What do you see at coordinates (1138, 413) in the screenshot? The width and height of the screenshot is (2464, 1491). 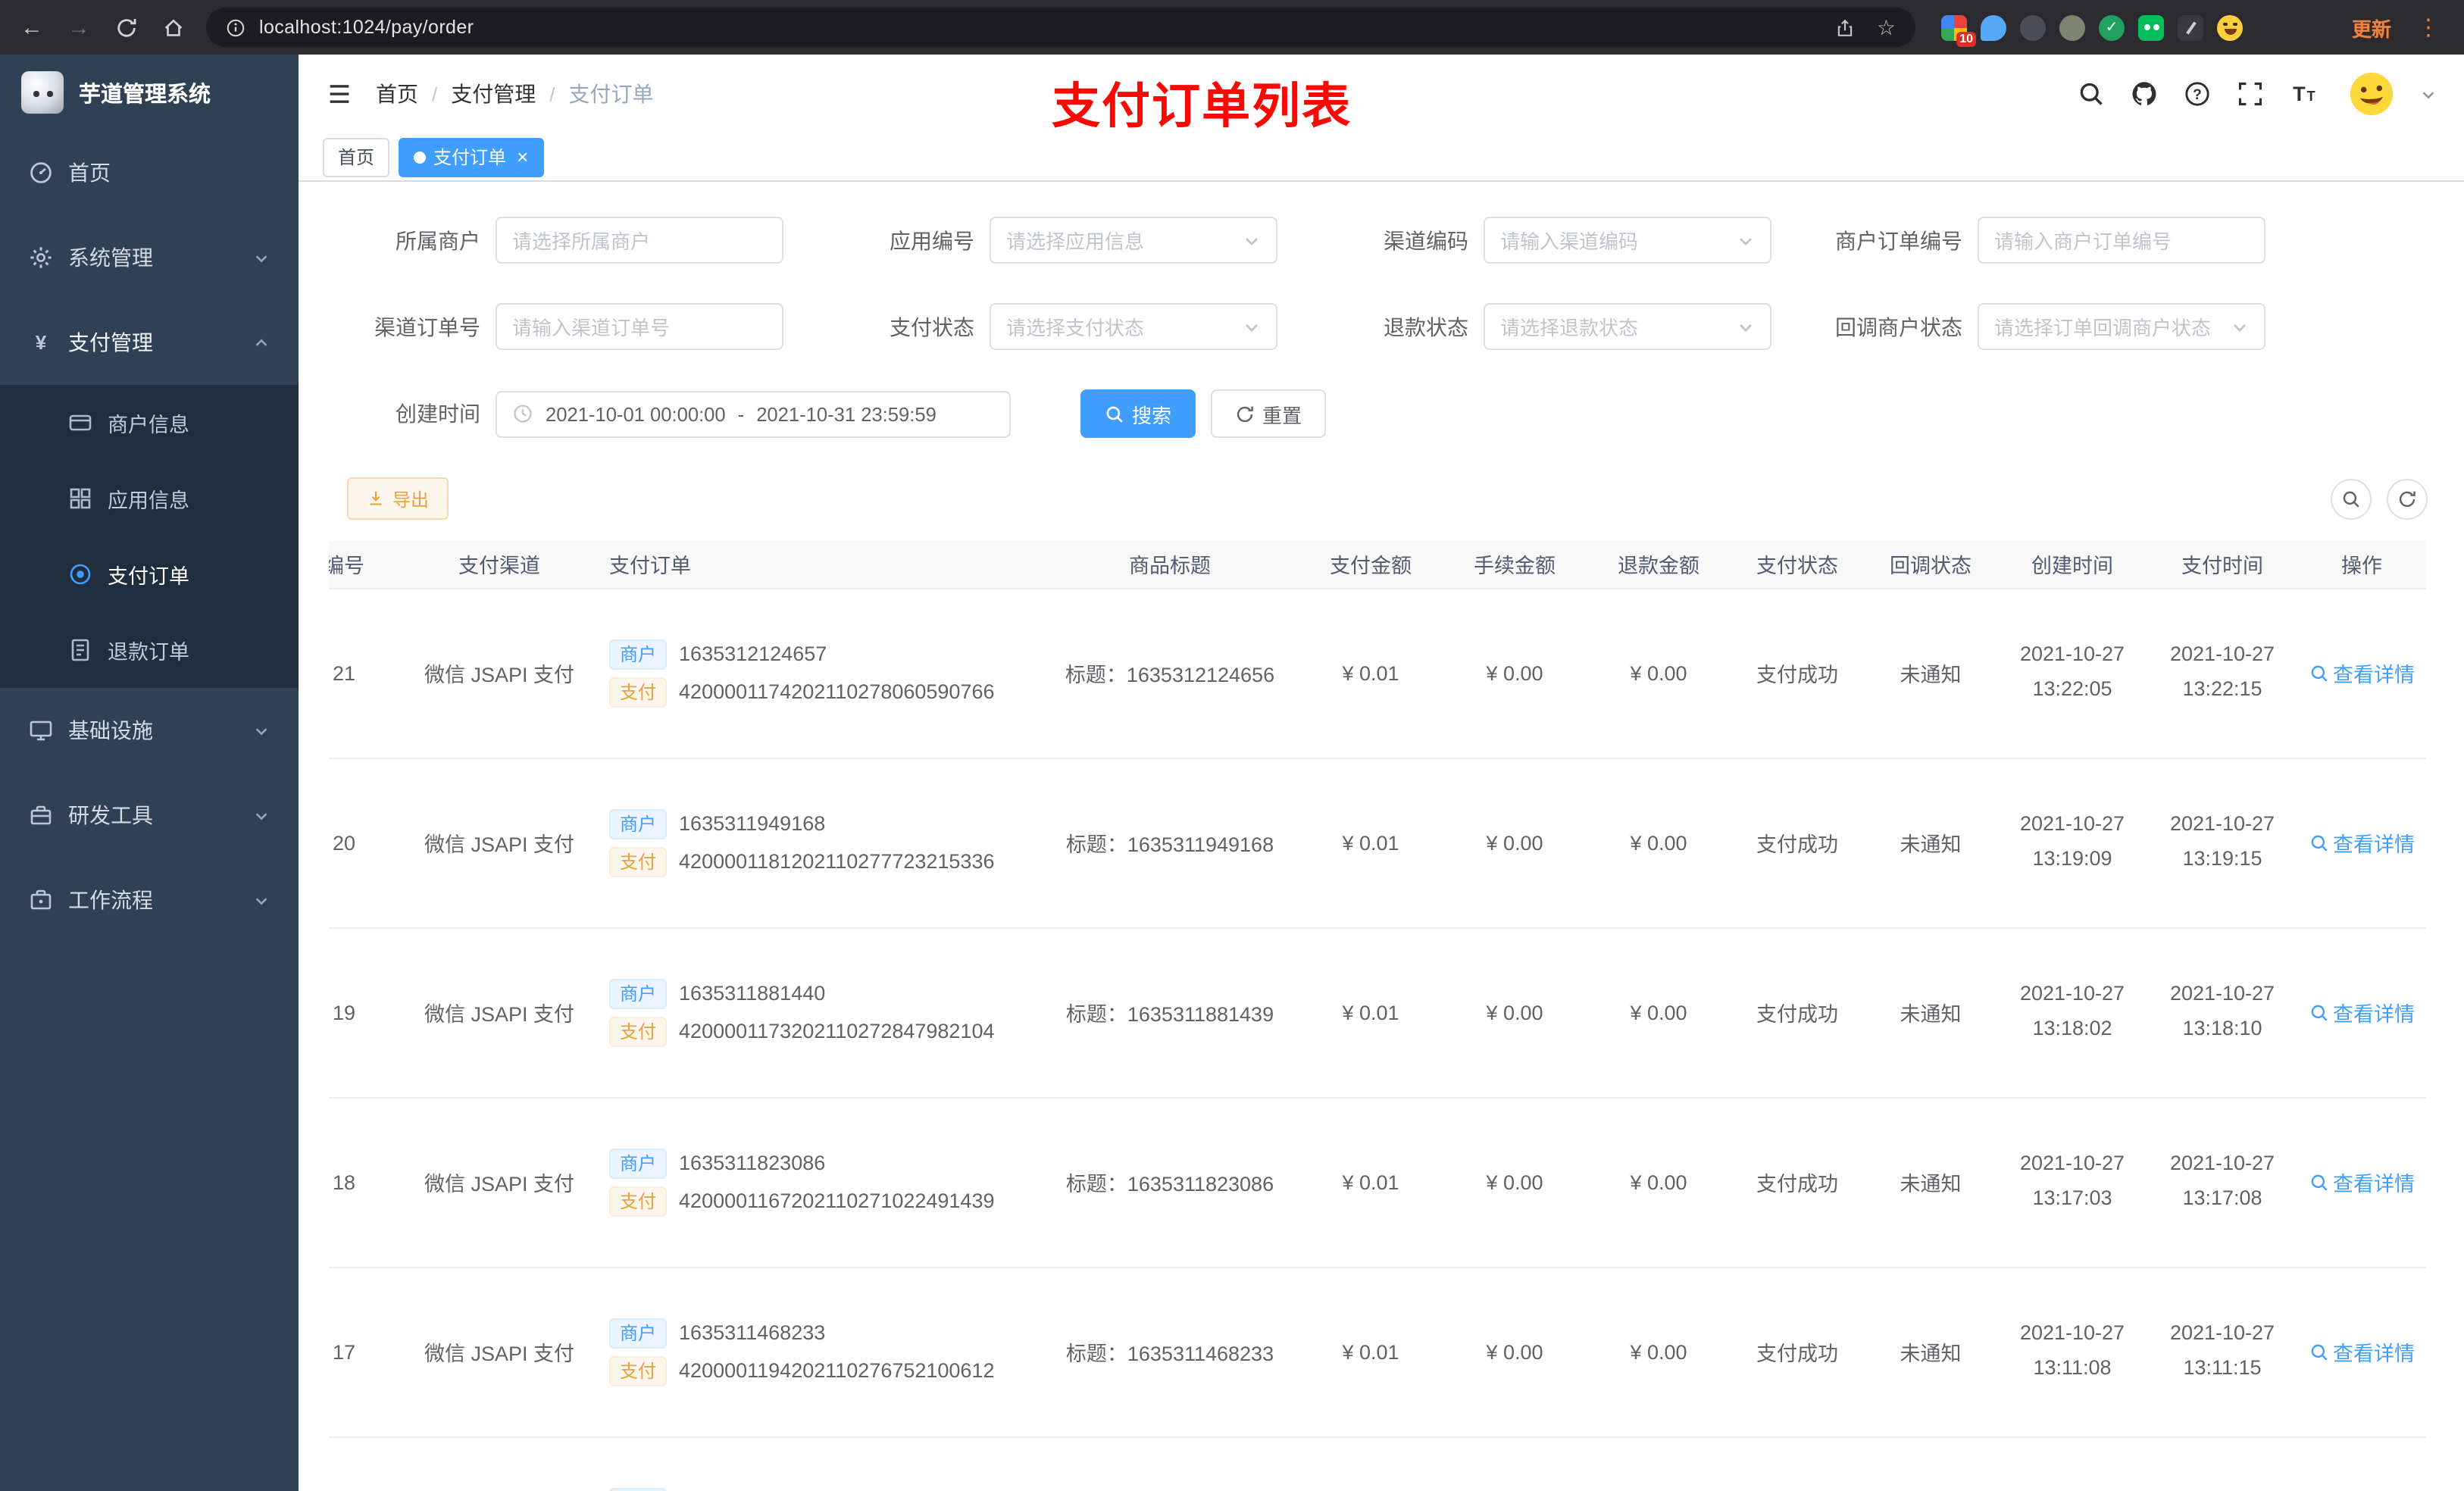 I see `search-button: 搜索` at bounding box center [1138, 413].